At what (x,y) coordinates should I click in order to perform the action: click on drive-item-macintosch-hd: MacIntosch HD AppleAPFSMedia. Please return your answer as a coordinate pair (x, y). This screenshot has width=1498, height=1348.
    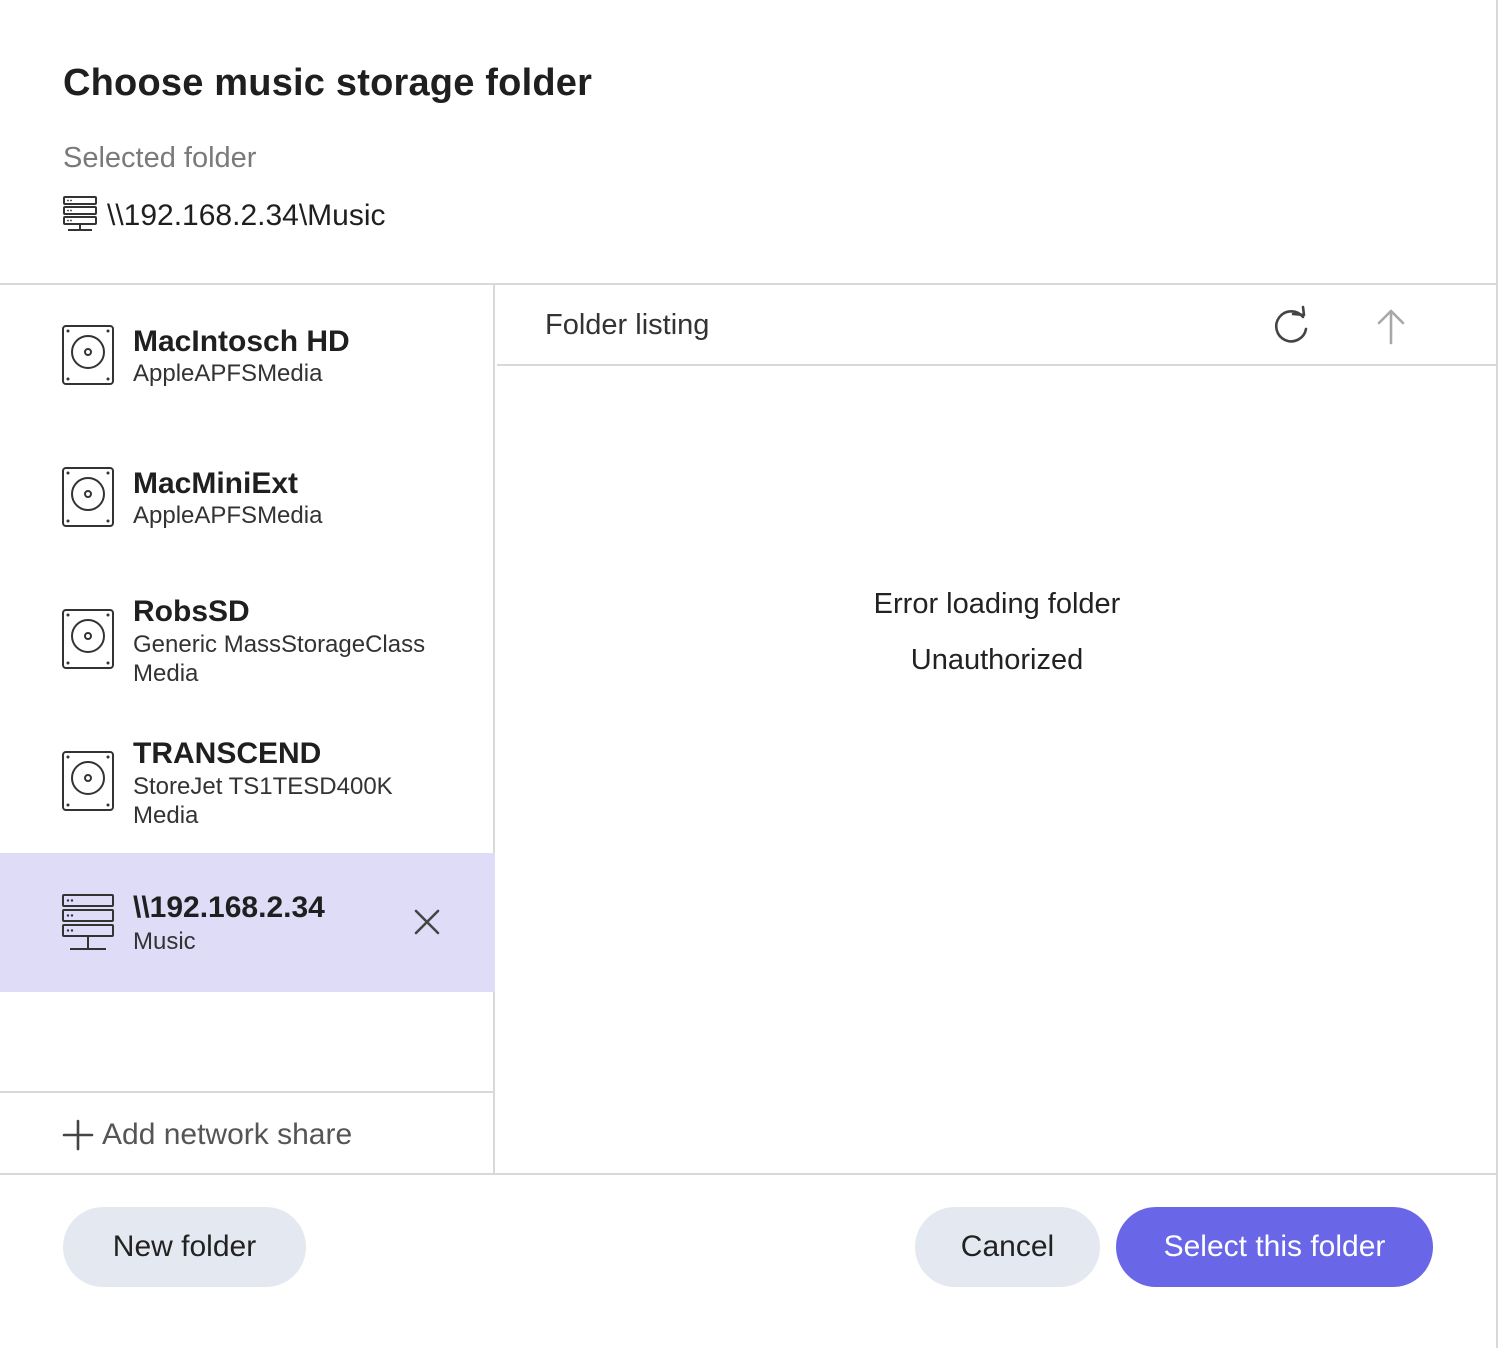
    Looking at the image, I should click on (247, 356).